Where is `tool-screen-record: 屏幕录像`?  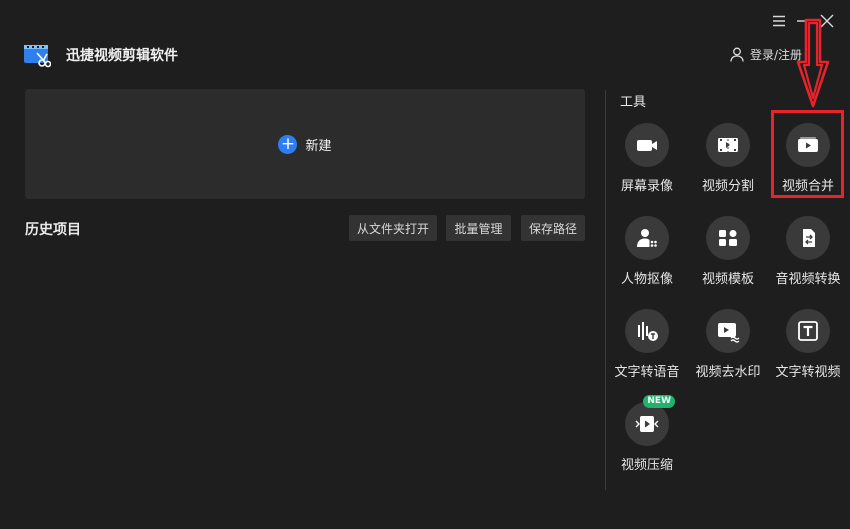 tool-screen-record: 屏幕录像 is located at coordinates (647, 158).